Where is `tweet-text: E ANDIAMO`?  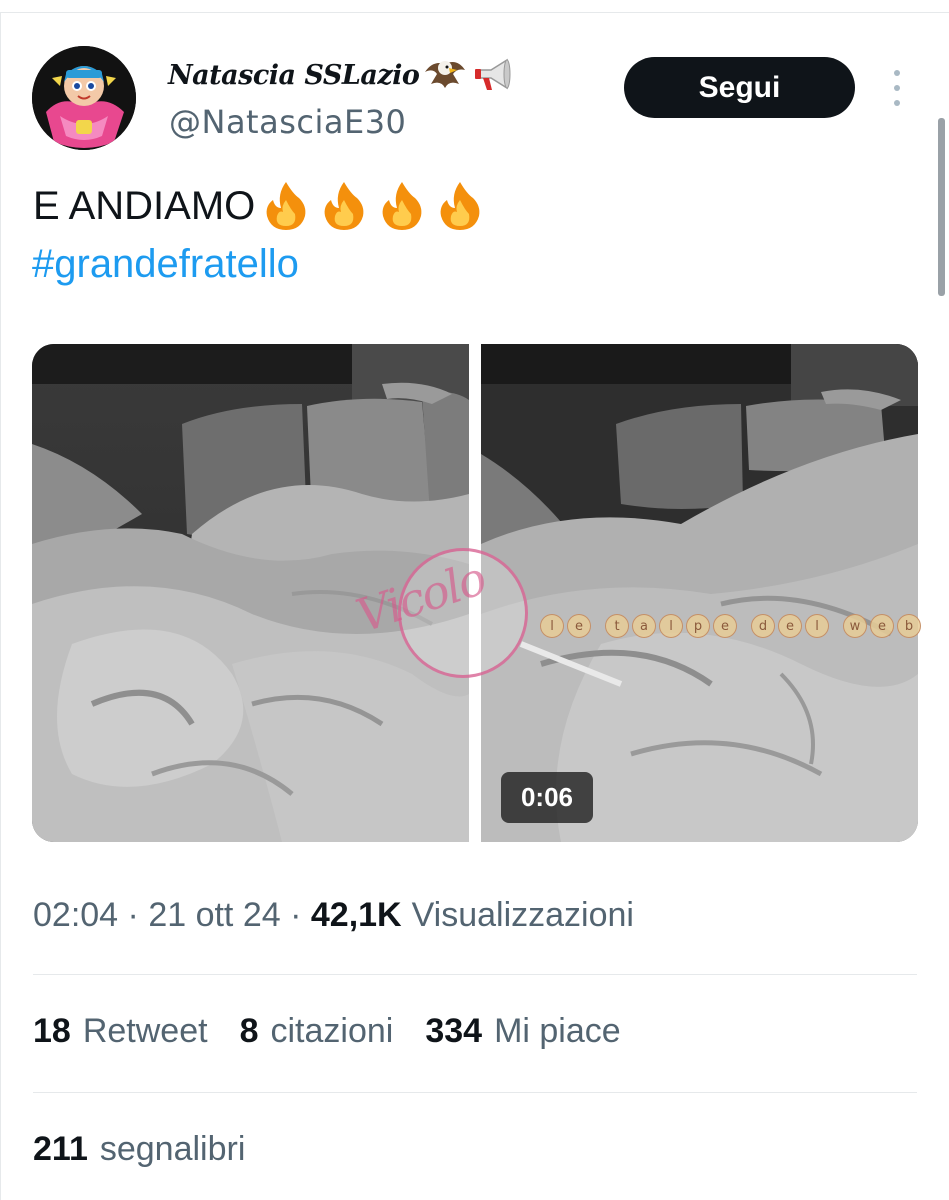
tweet-text: E ANDIAMO is located at coordinates (259, 206).